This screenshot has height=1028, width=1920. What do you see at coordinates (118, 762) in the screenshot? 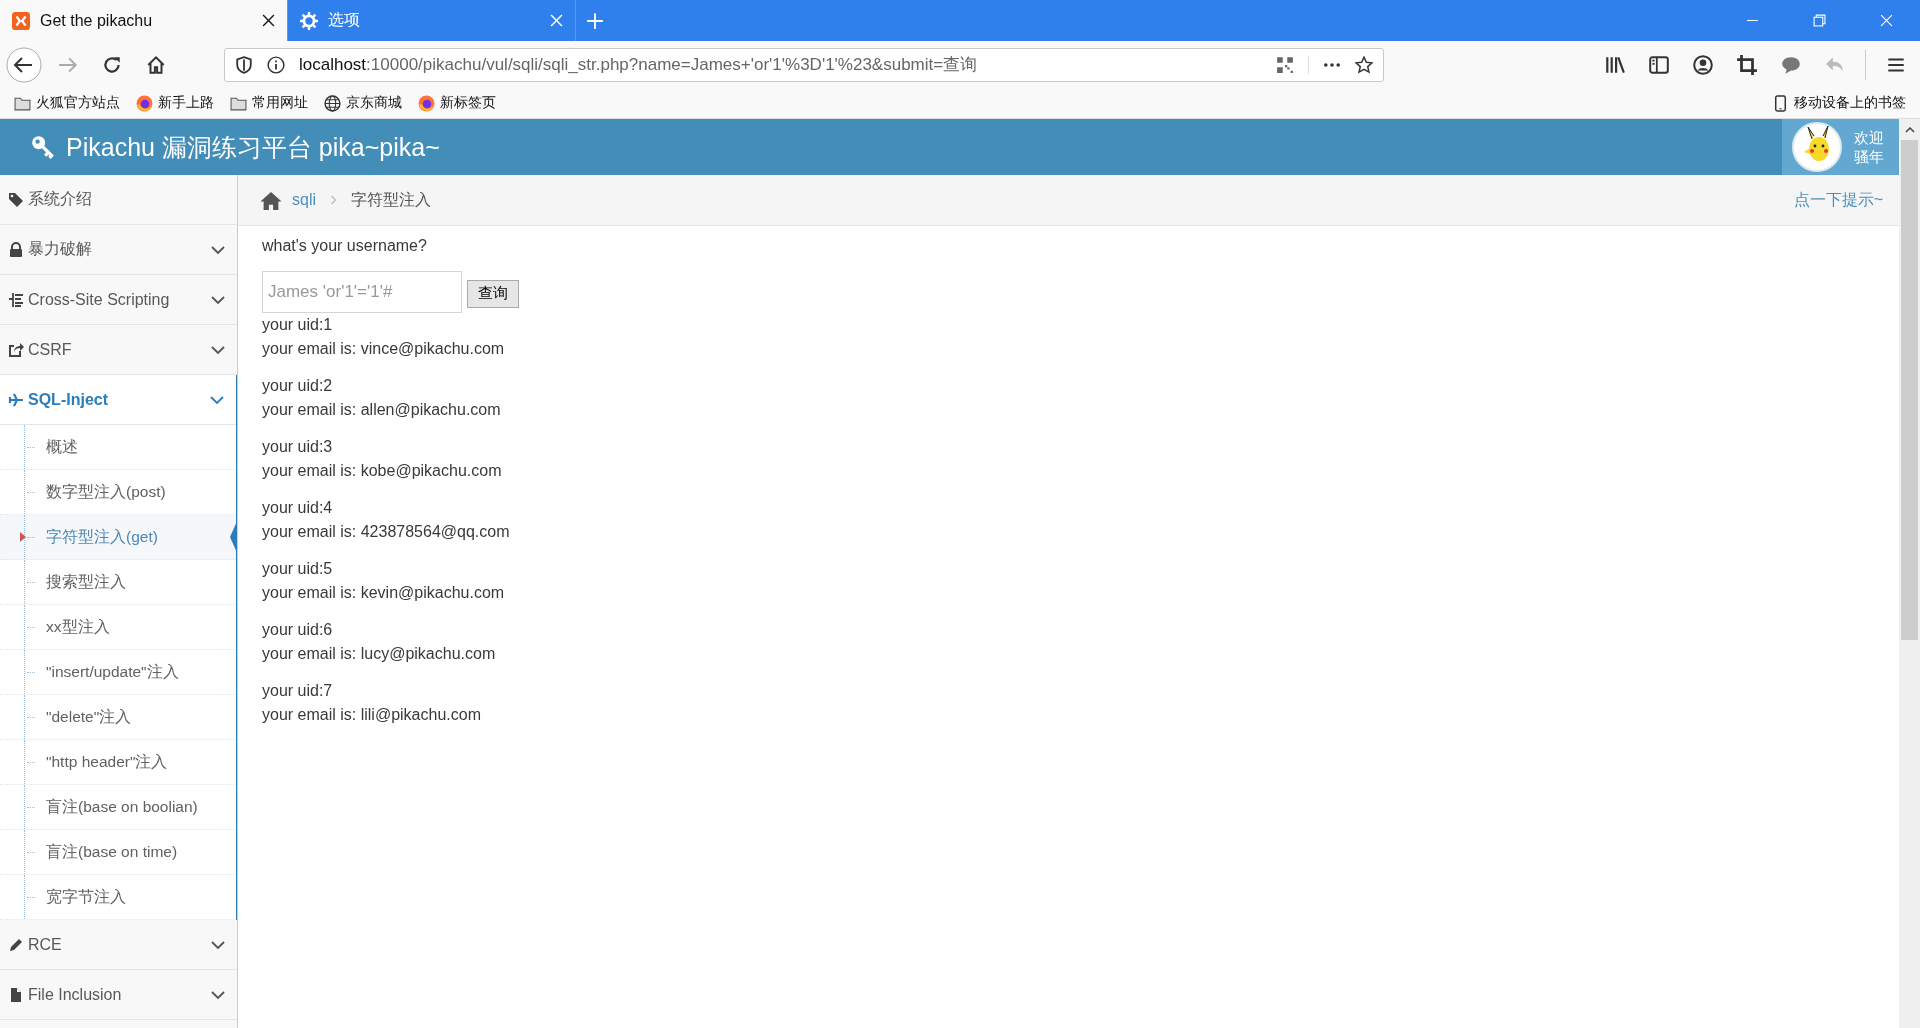
I see `submenu-item: "http header"注入` at bounding box center [118, 762].